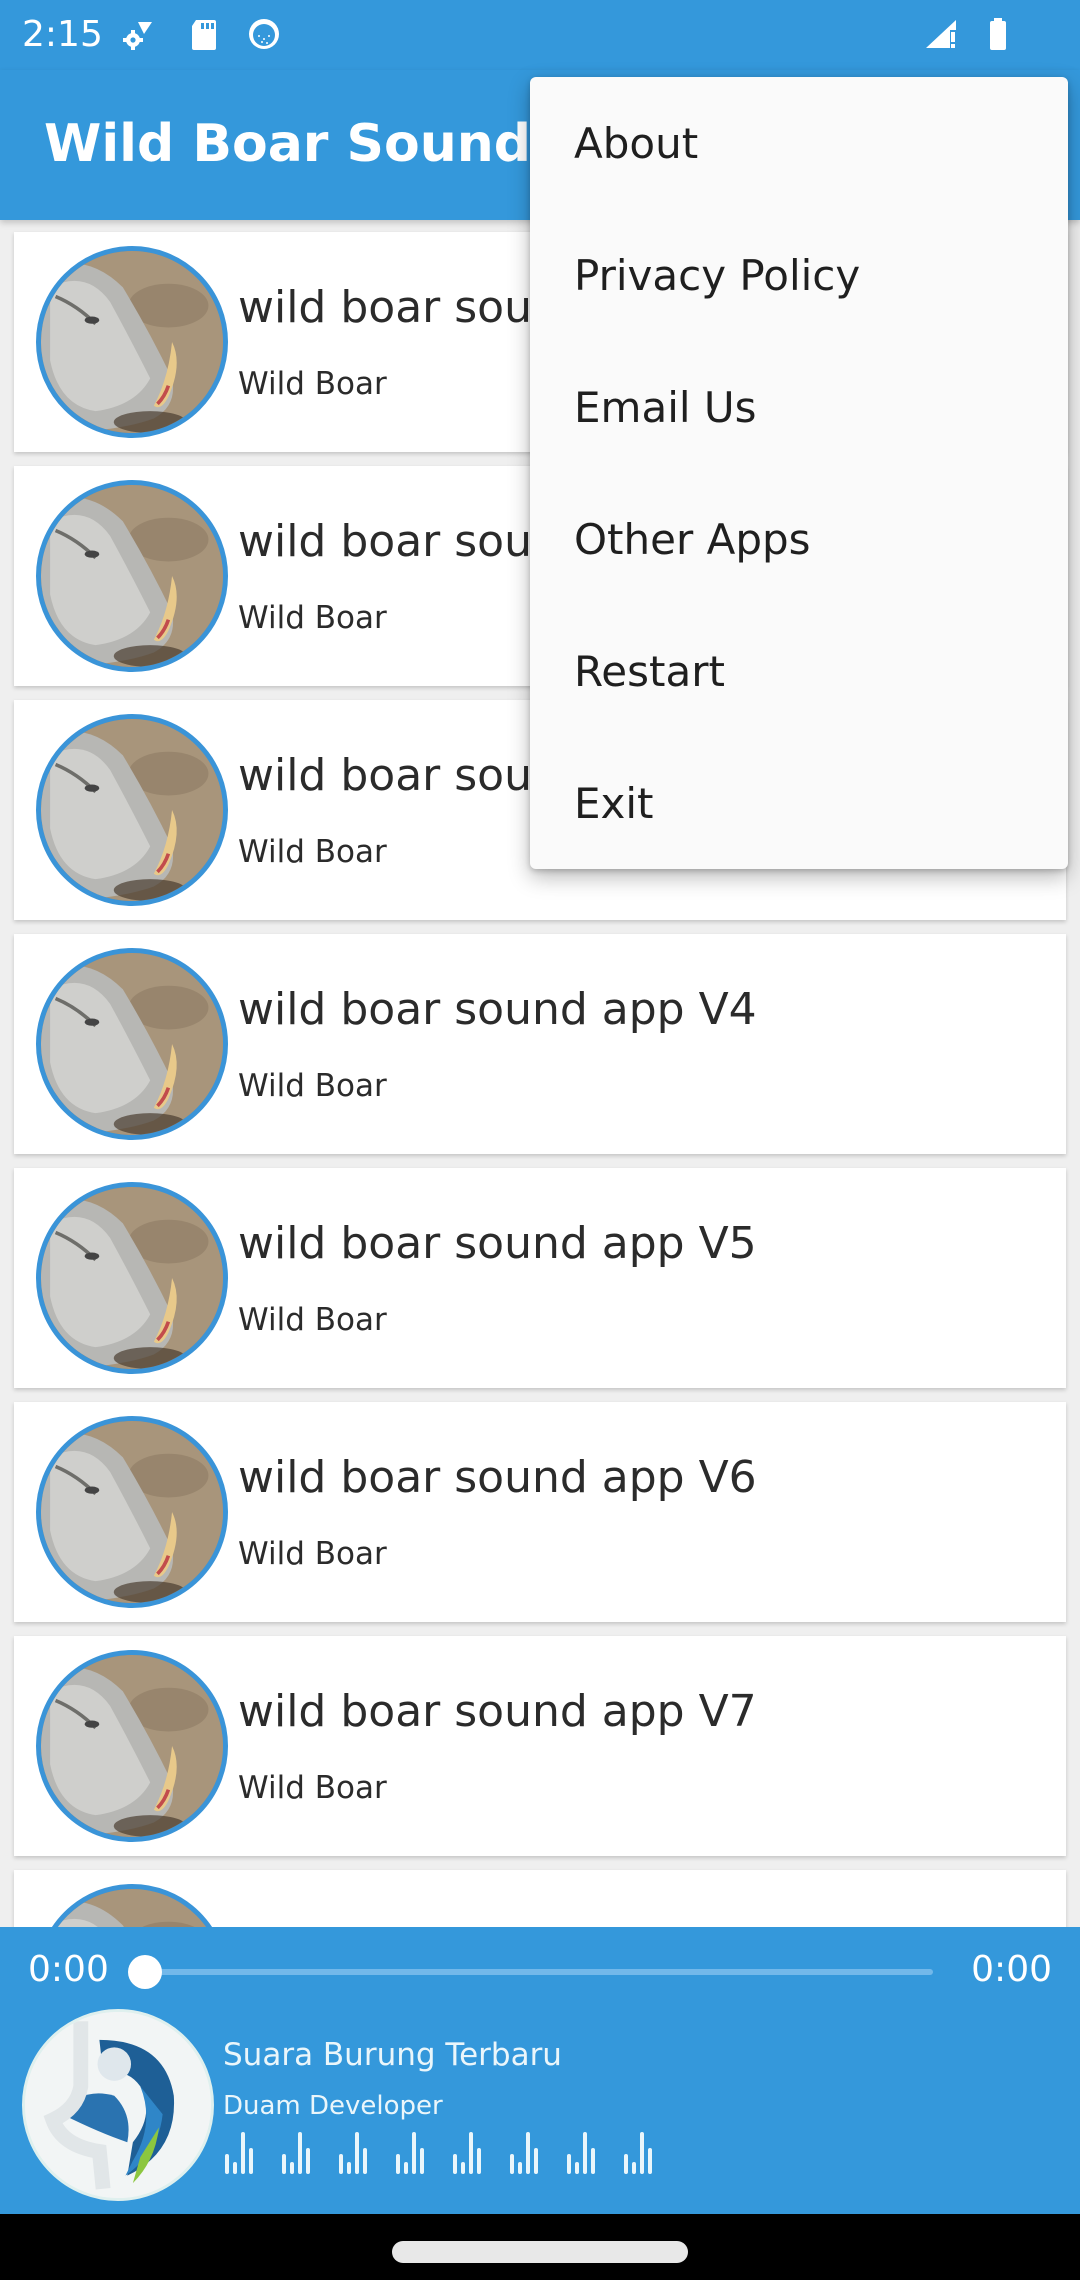  I want to click on sd-card-icon, so click(204, 34).